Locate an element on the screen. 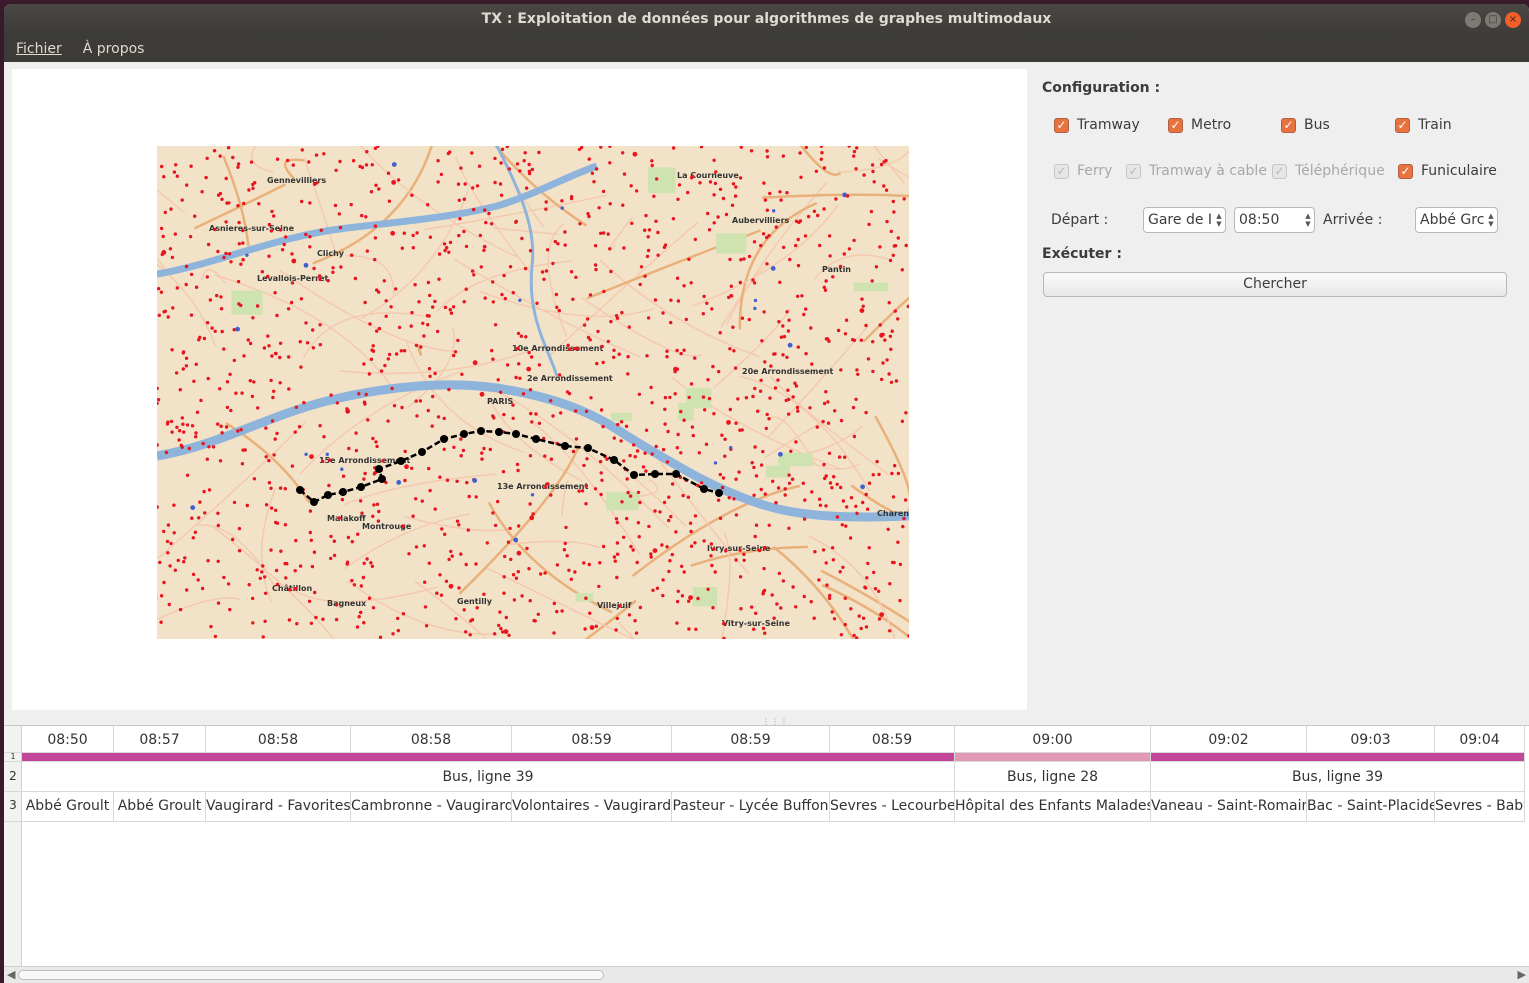 This screenshot has width=1529, height=983. depart-select: Gare de I ▲ ▼ is located at coordinates (1184, 220).